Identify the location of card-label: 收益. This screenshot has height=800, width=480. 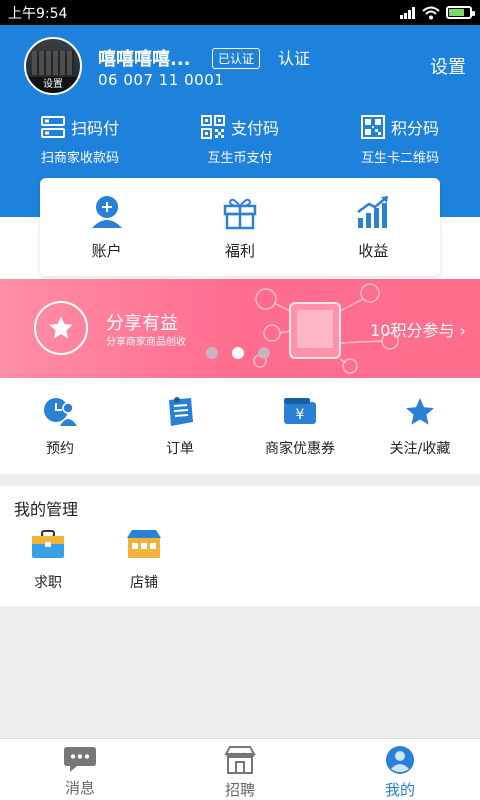
(373, 251).